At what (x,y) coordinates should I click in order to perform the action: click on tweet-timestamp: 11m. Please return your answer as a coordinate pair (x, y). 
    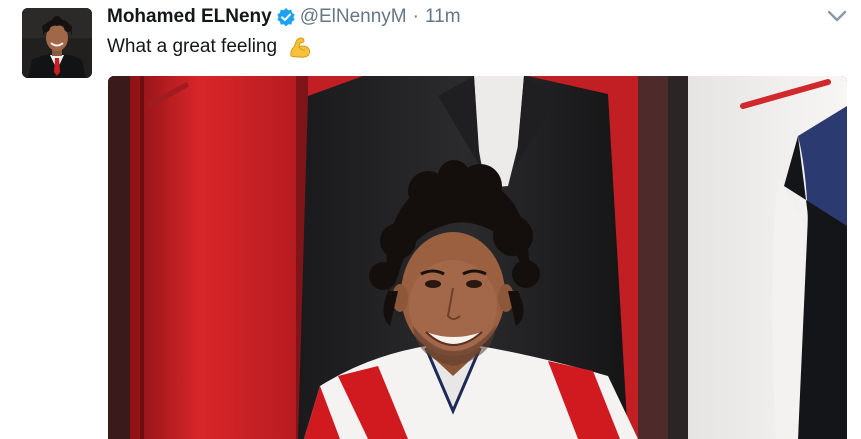
    Looking at the image, I should click on (443, 17).